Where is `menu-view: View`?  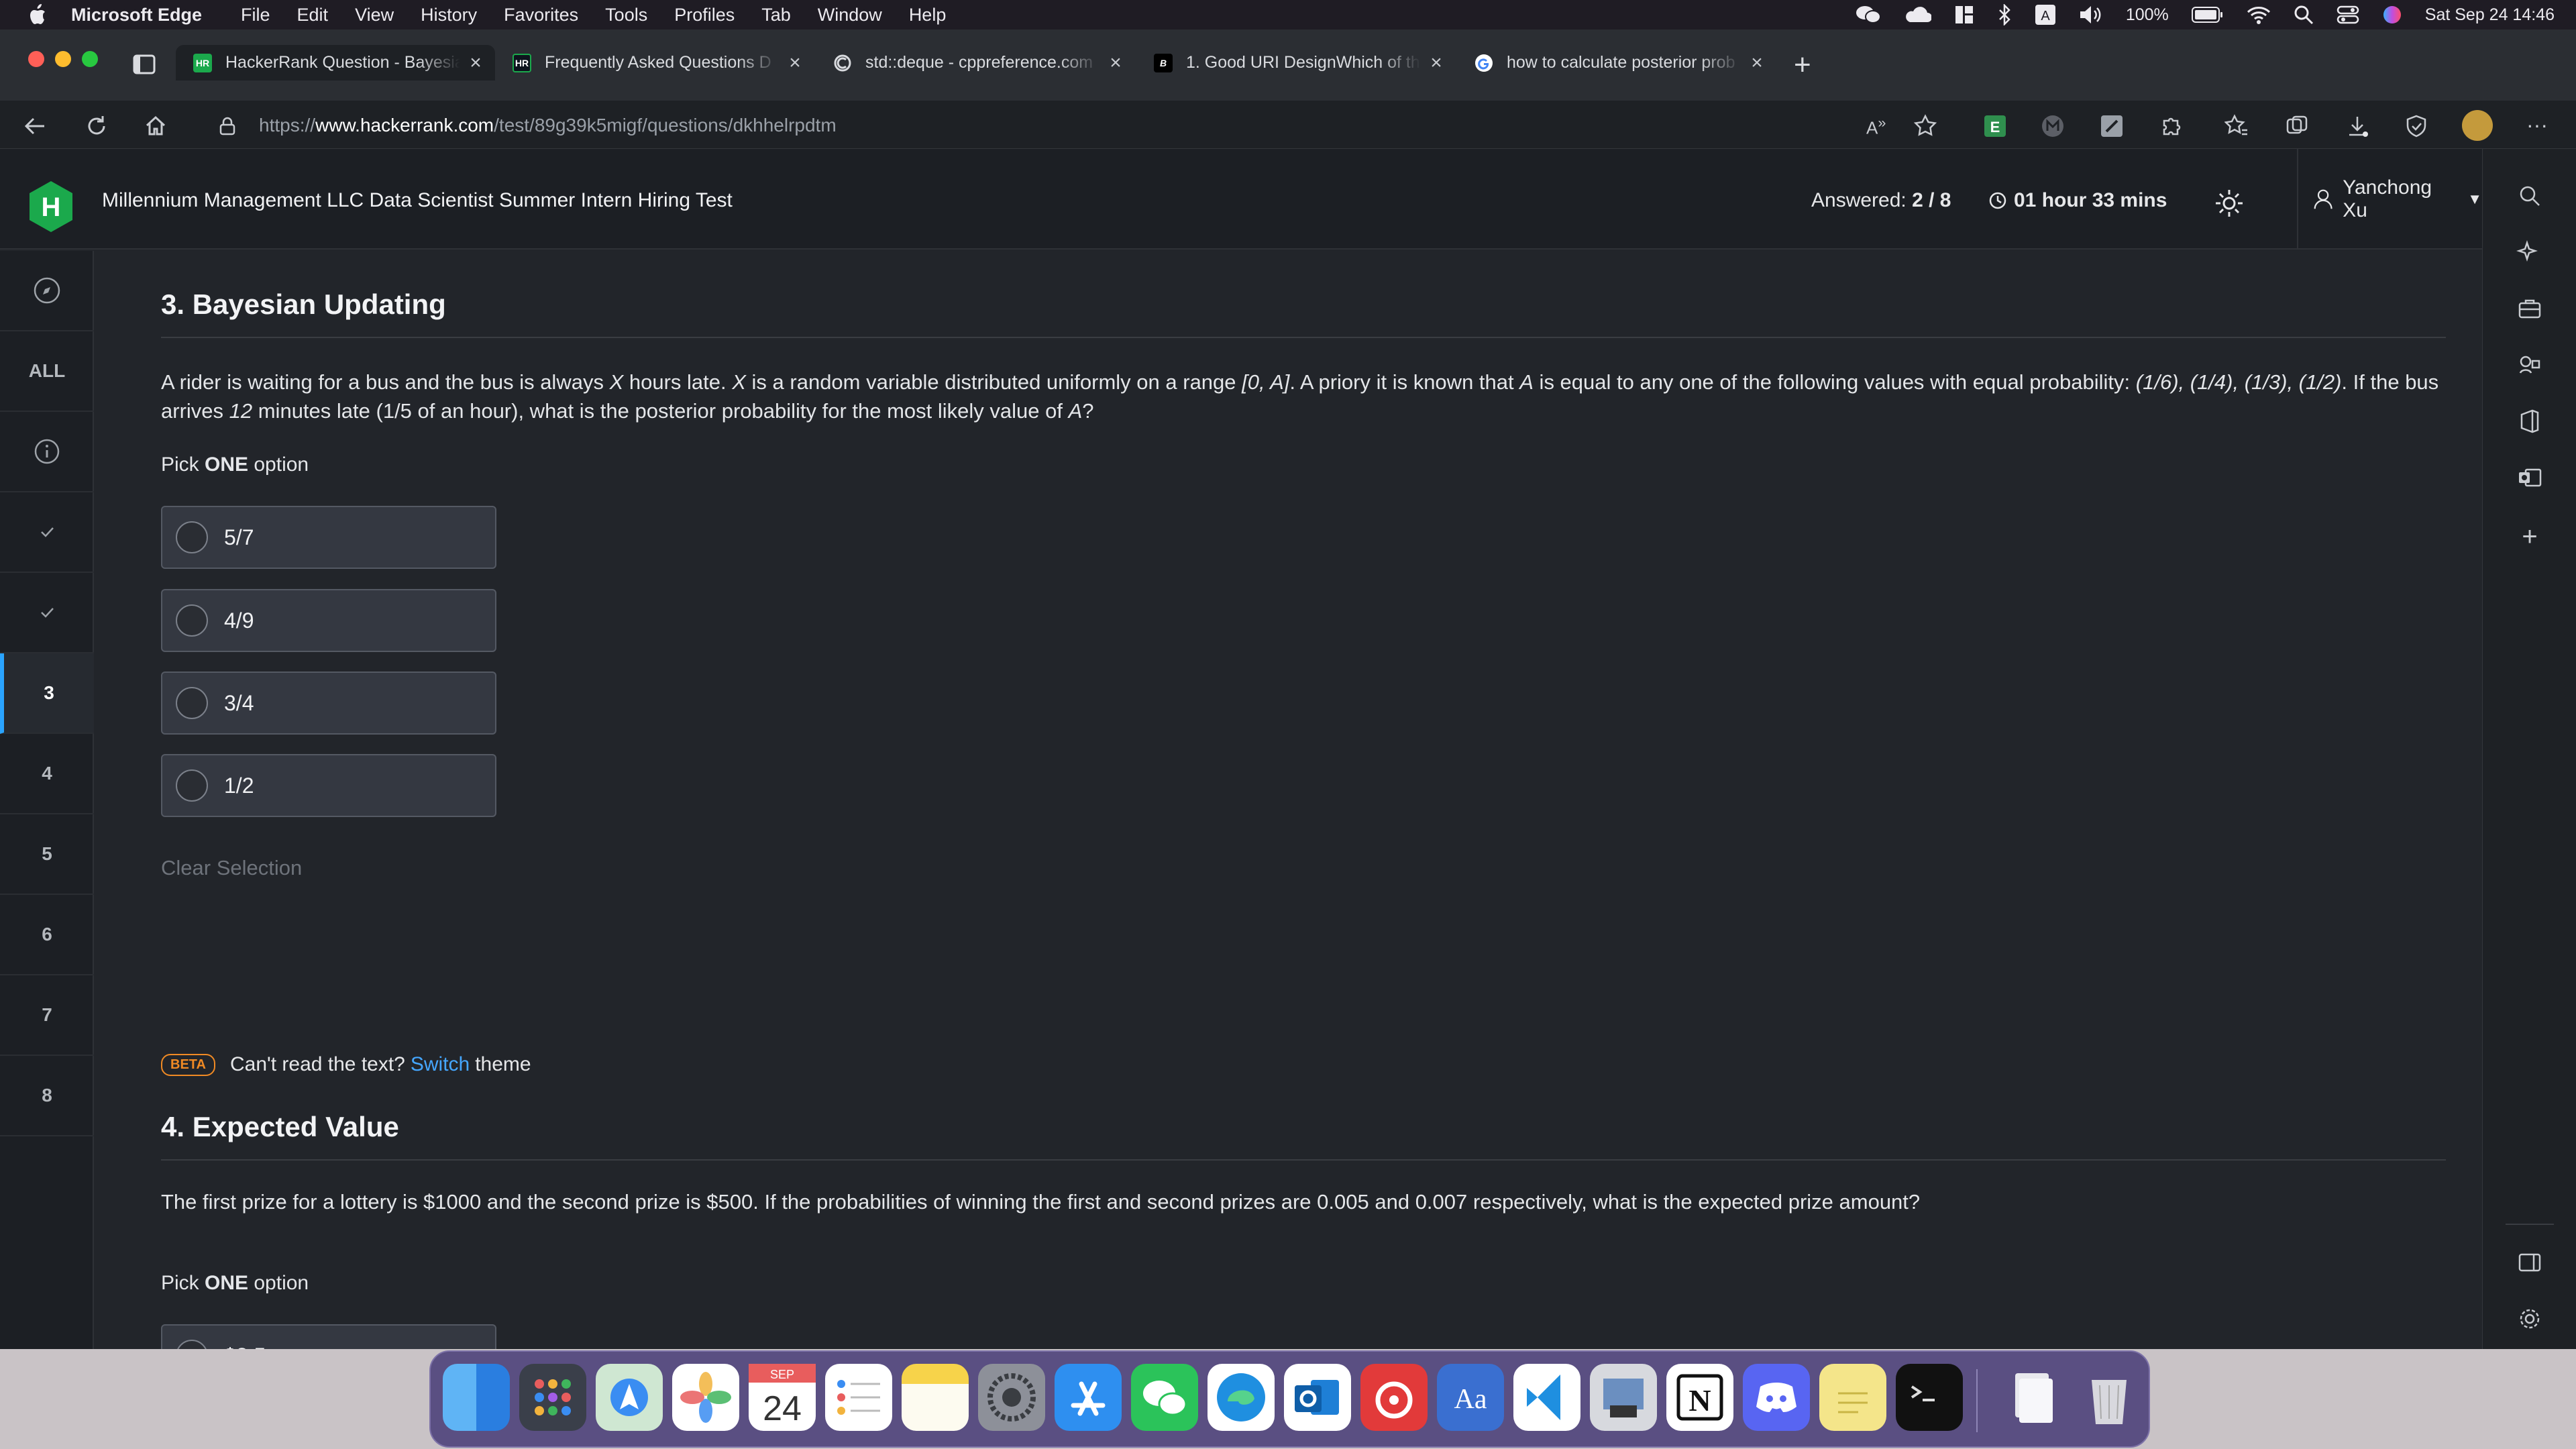 menu-view: View is located at coordinates (374, 15).